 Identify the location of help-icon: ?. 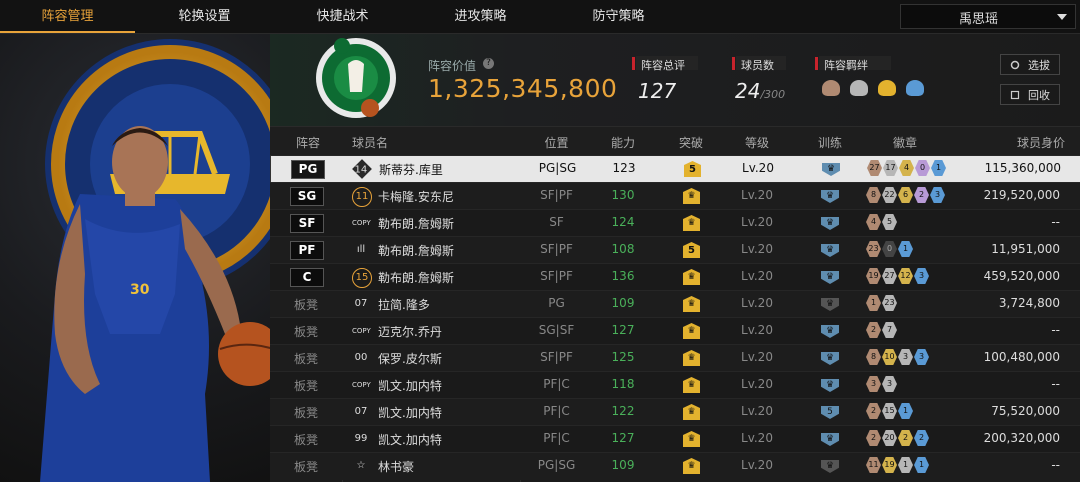
(488, 63).